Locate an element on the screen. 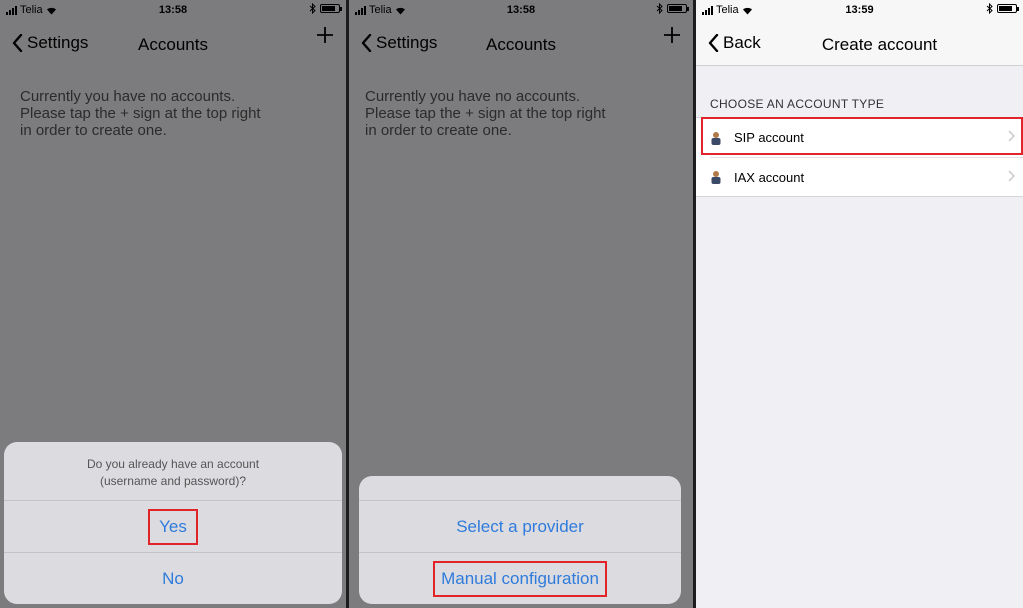  iax-account-item: IAX account is located at coordinates (866, 176).